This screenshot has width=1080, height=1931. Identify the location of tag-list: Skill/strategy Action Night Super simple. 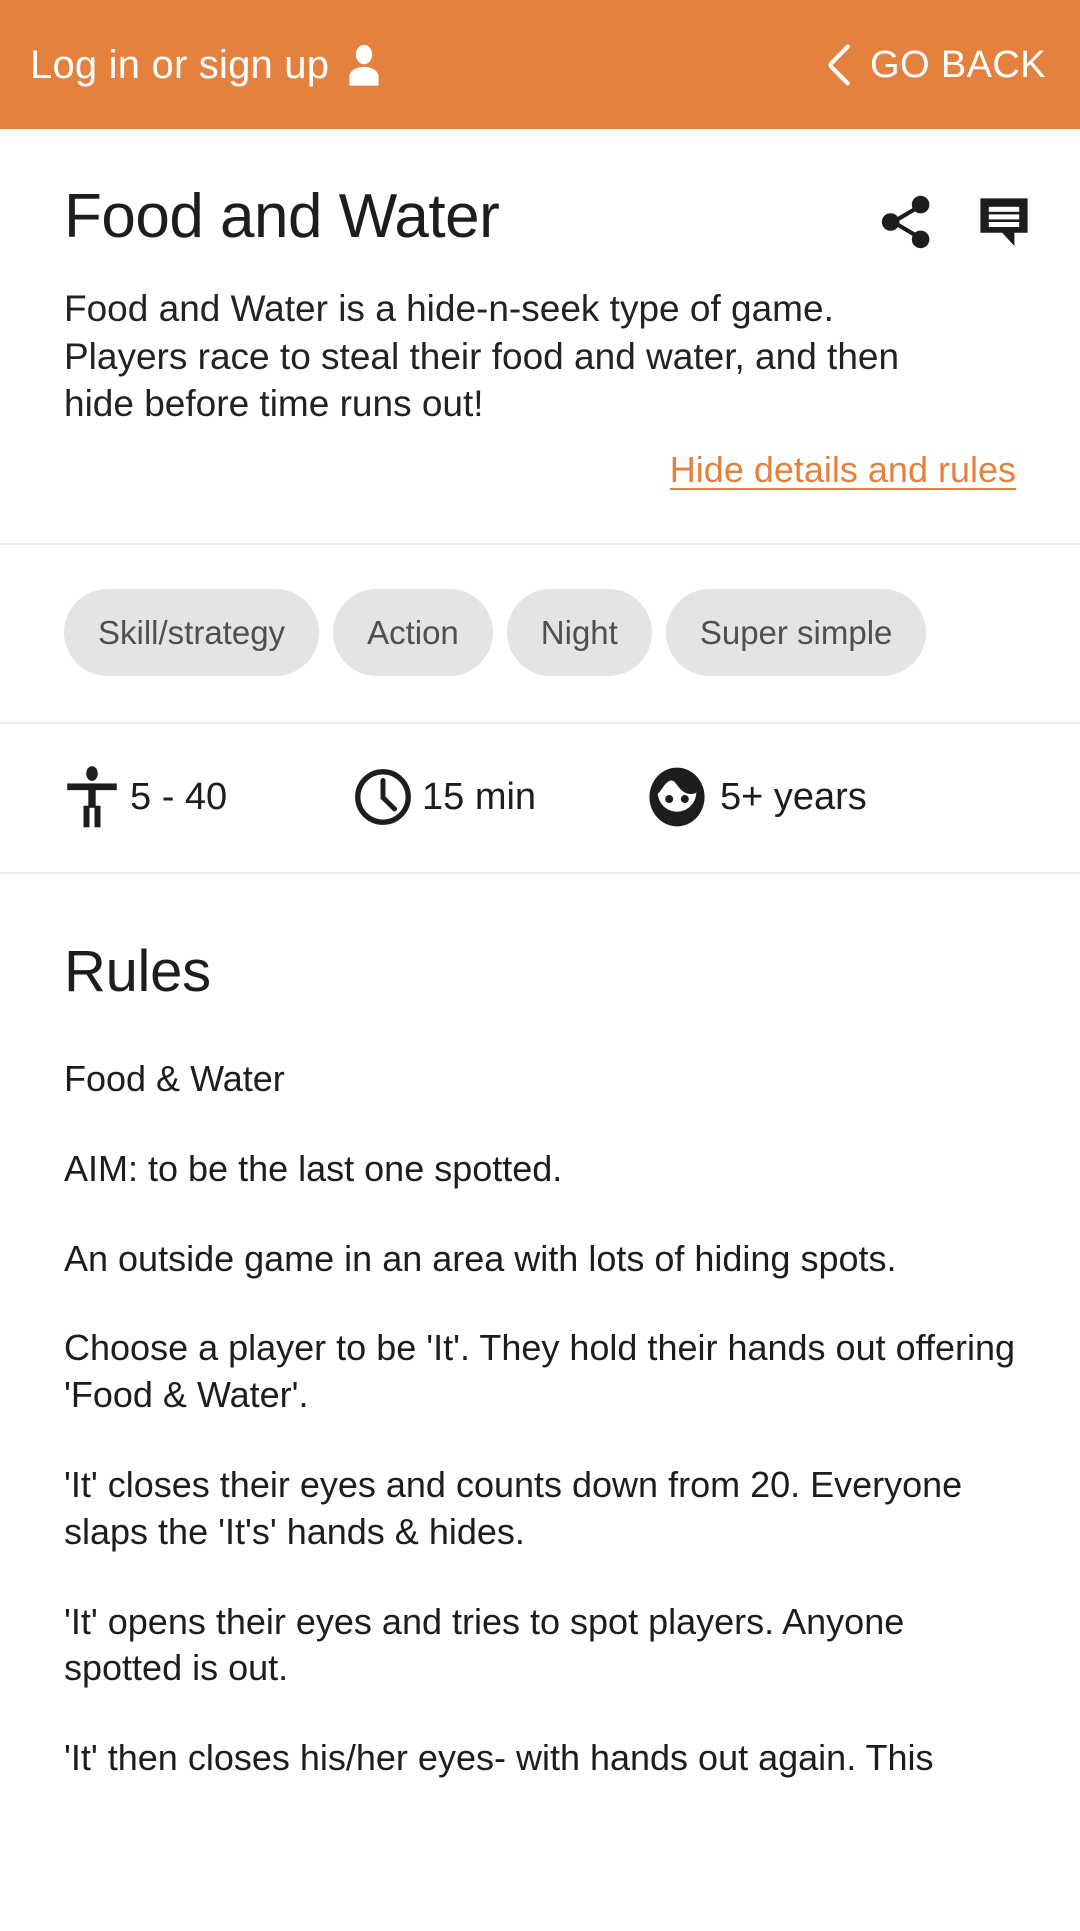
(540, 633).